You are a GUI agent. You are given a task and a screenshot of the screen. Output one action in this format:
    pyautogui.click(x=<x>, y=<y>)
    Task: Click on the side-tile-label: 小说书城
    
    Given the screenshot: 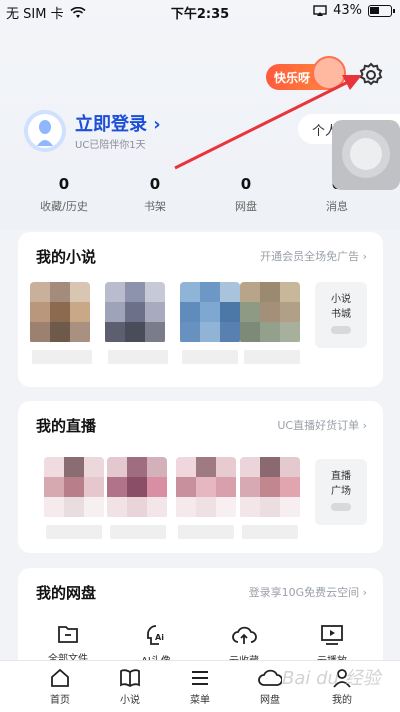 What is the action you would take?
    pyautogui.click(x=341, y=307)
    